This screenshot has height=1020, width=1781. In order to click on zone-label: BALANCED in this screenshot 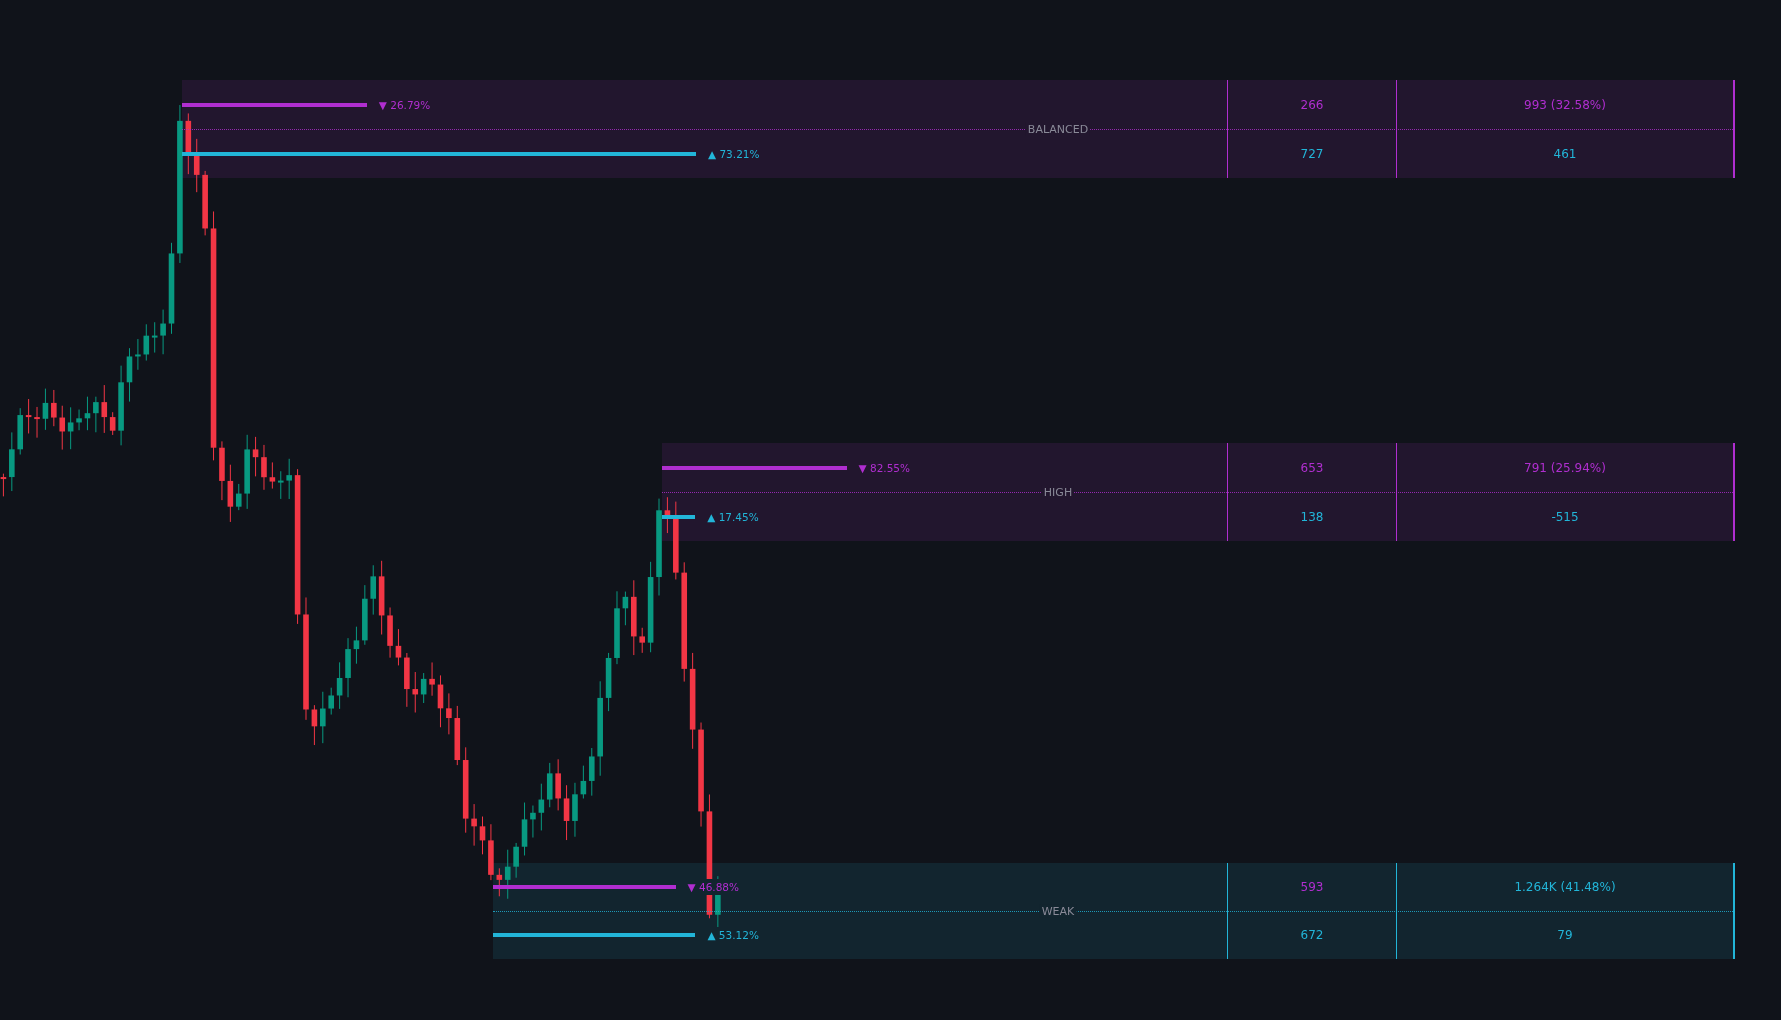, I will do `click(1058, 129)`.